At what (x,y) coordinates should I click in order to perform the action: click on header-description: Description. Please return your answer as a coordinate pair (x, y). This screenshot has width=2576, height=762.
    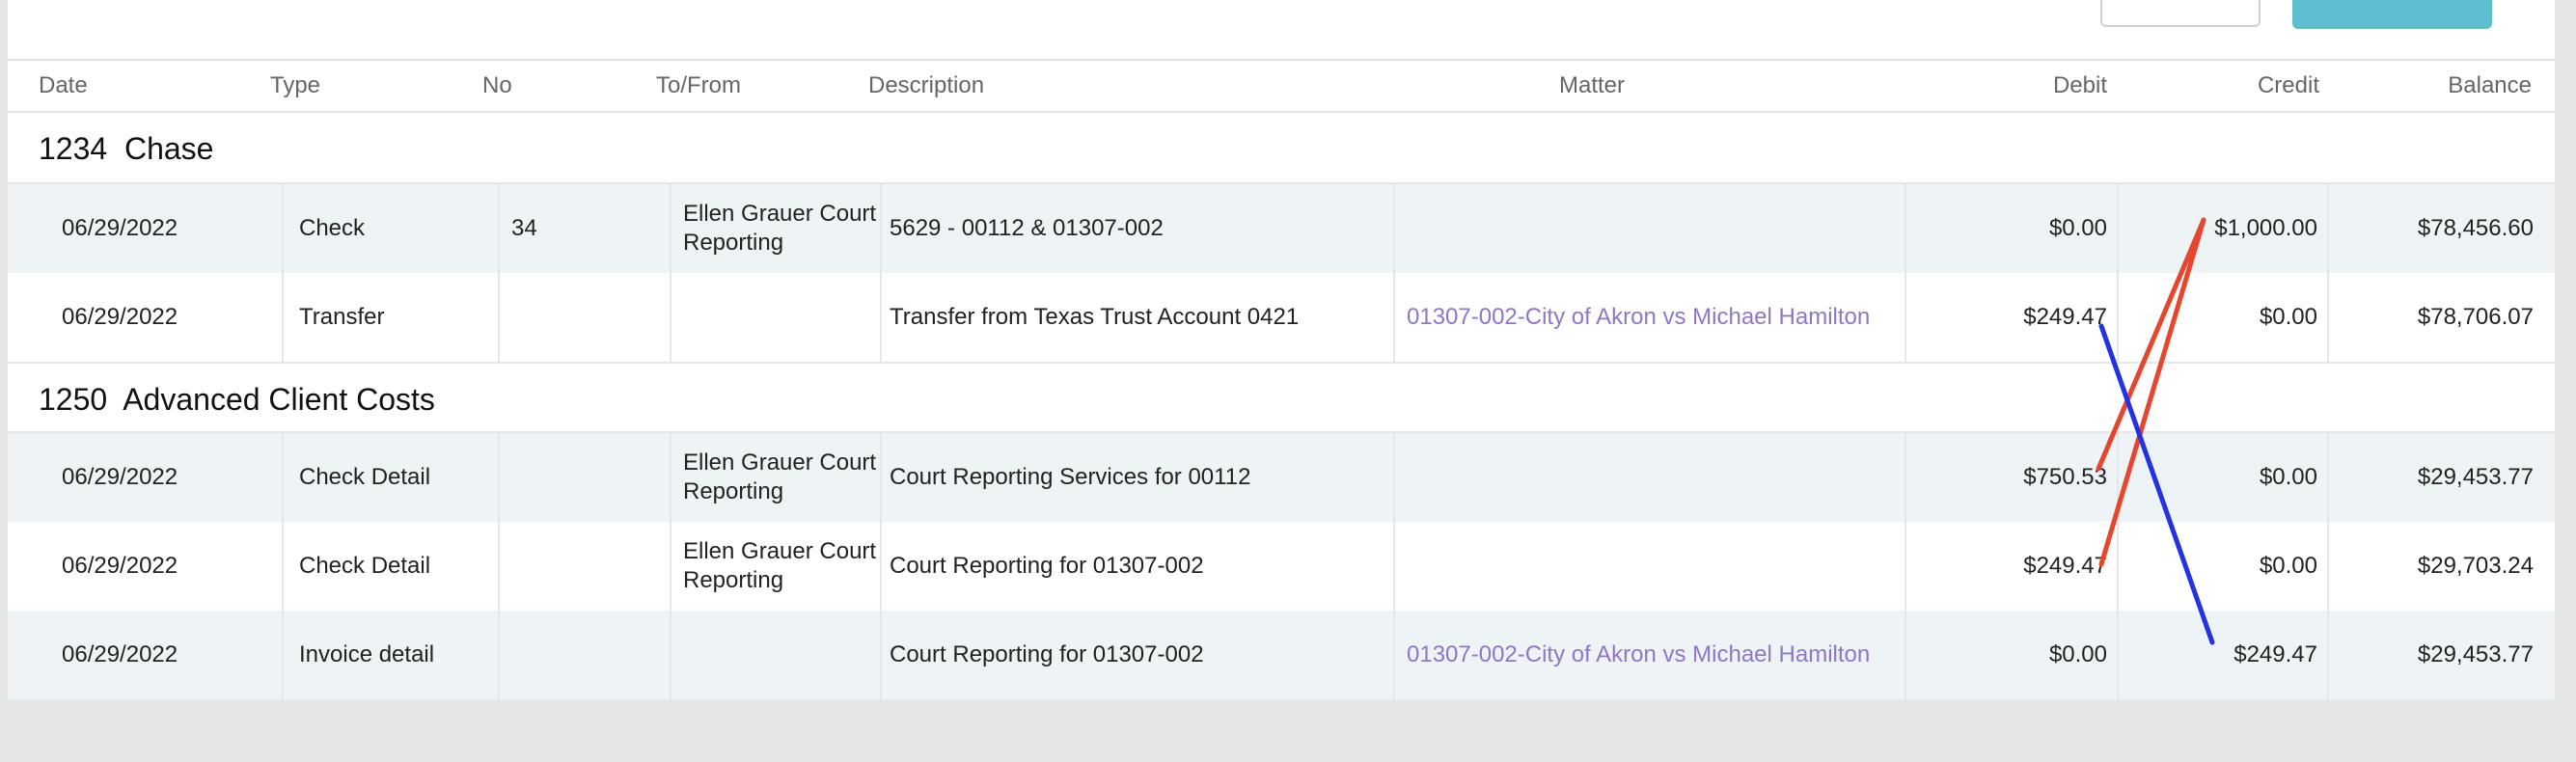
    Looking at the image, I should click on (926, 86).